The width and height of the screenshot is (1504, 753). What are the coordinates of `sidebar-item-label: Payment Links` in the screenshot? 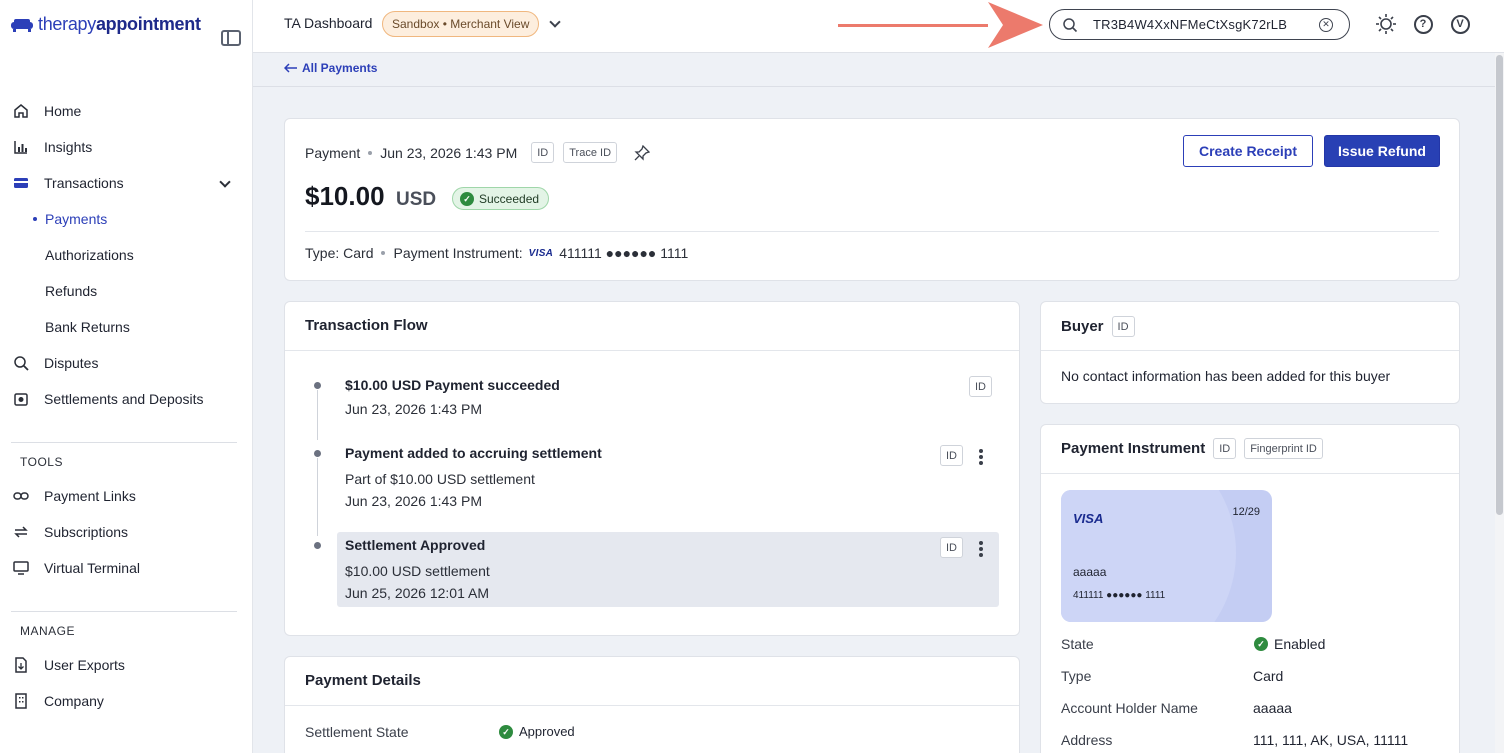 It's located at (90, 496).